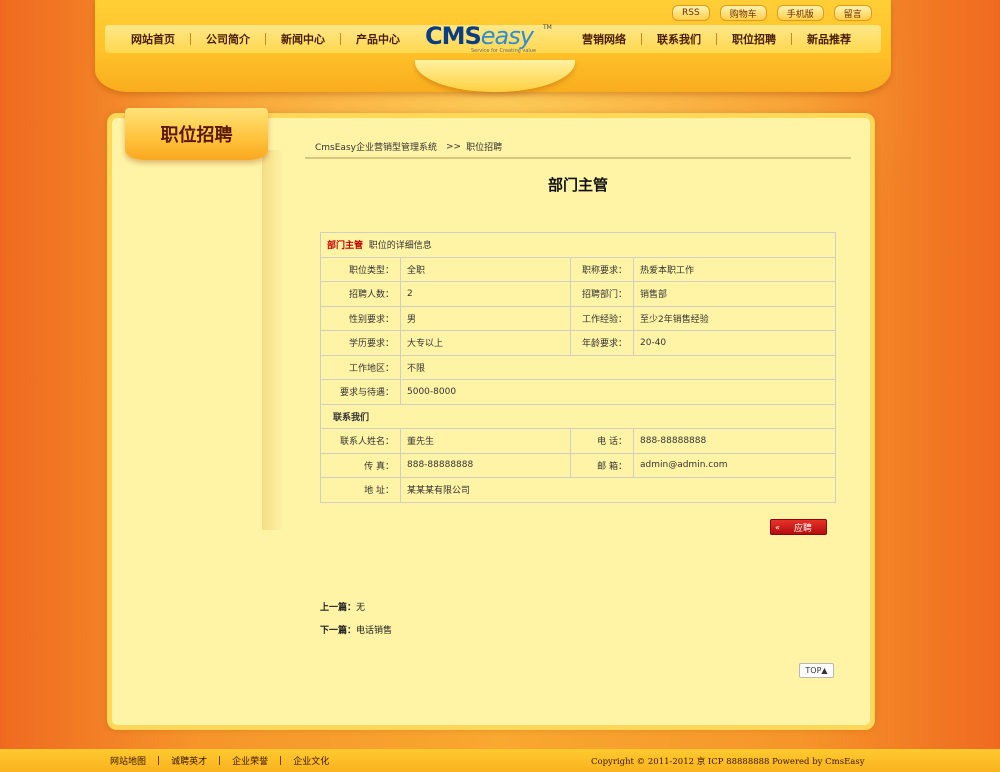  I want to click on table-row: 地 址： 某某某有限公司, so click(578, 490).